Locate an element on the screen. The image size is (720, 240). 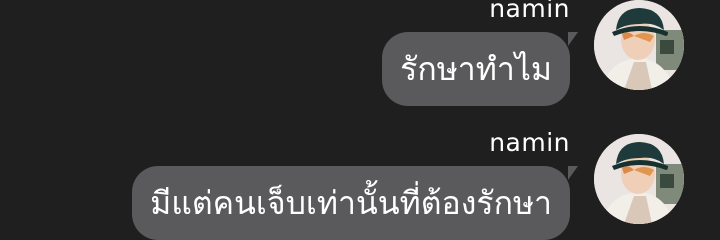
message-text: มีแต่คนเจ็บเท่านั้นที่ต้องรักษา is located at coordinates (351, 203).